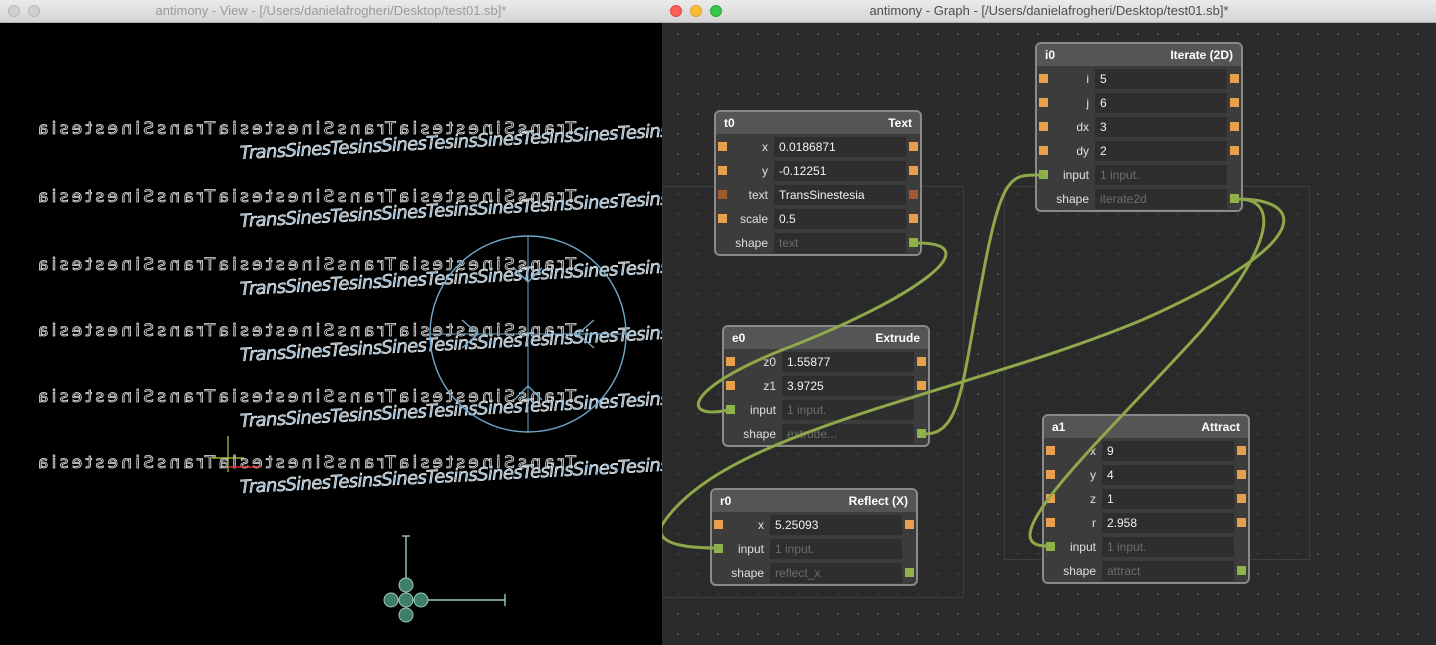  I want to click on node-header: e0 Extrude, so click(826, 338).